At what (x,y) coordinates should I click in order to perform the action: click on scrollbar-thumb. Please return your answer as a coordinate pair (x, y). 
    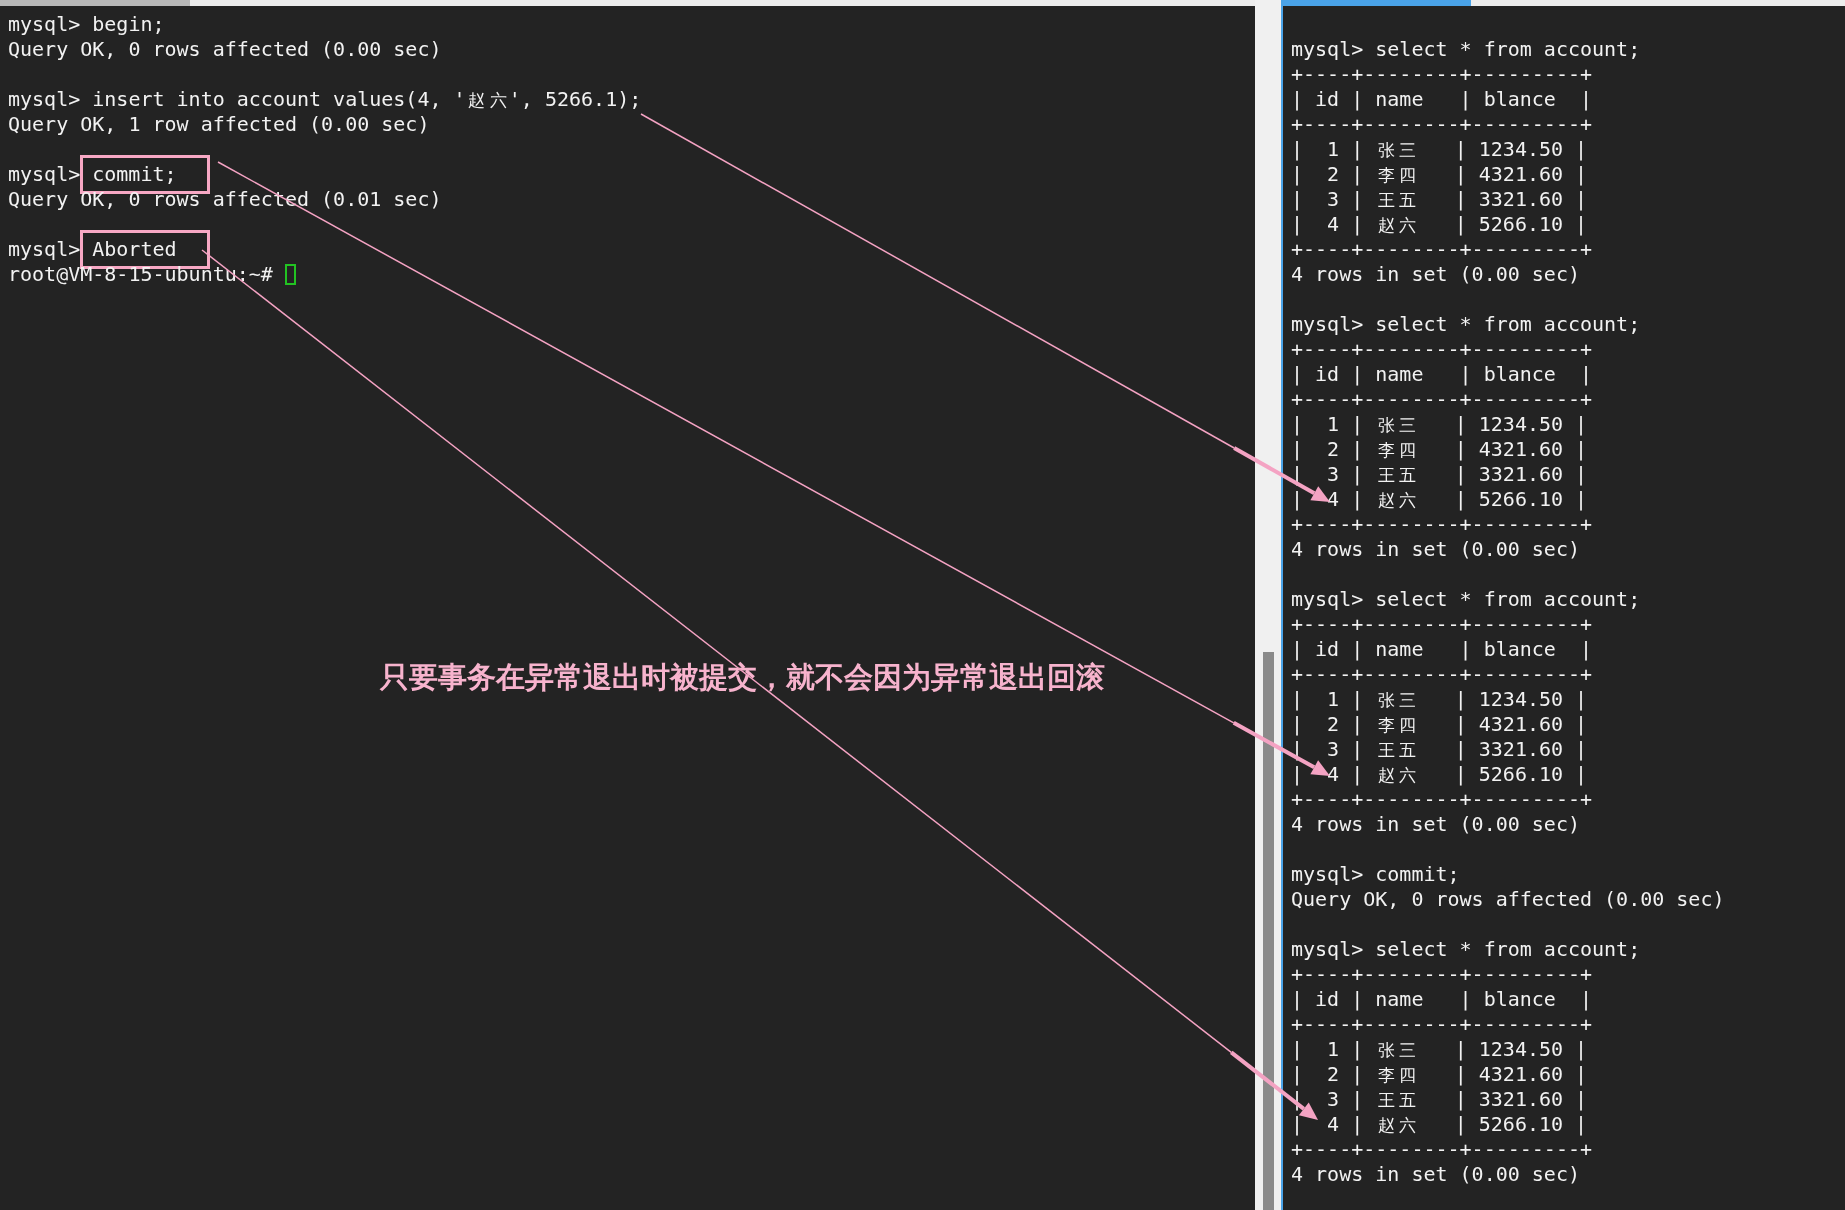
    Looking at the image, I should click on (1268, 931).